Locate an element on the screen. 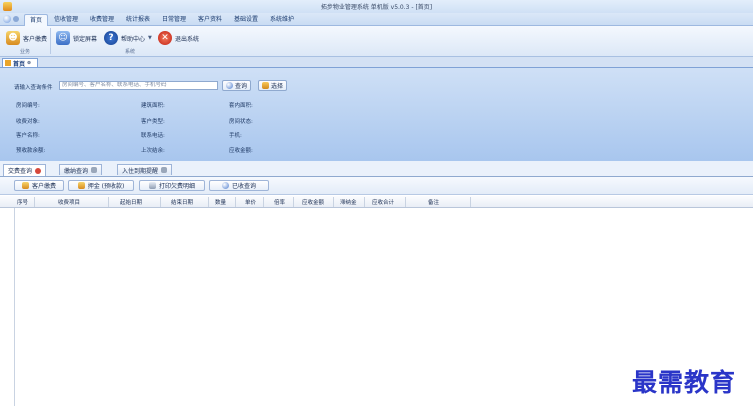 This screenshot has height=406, width=753. print-arrears-button: 打印欠费明细 is located at coordinates (172, 185).